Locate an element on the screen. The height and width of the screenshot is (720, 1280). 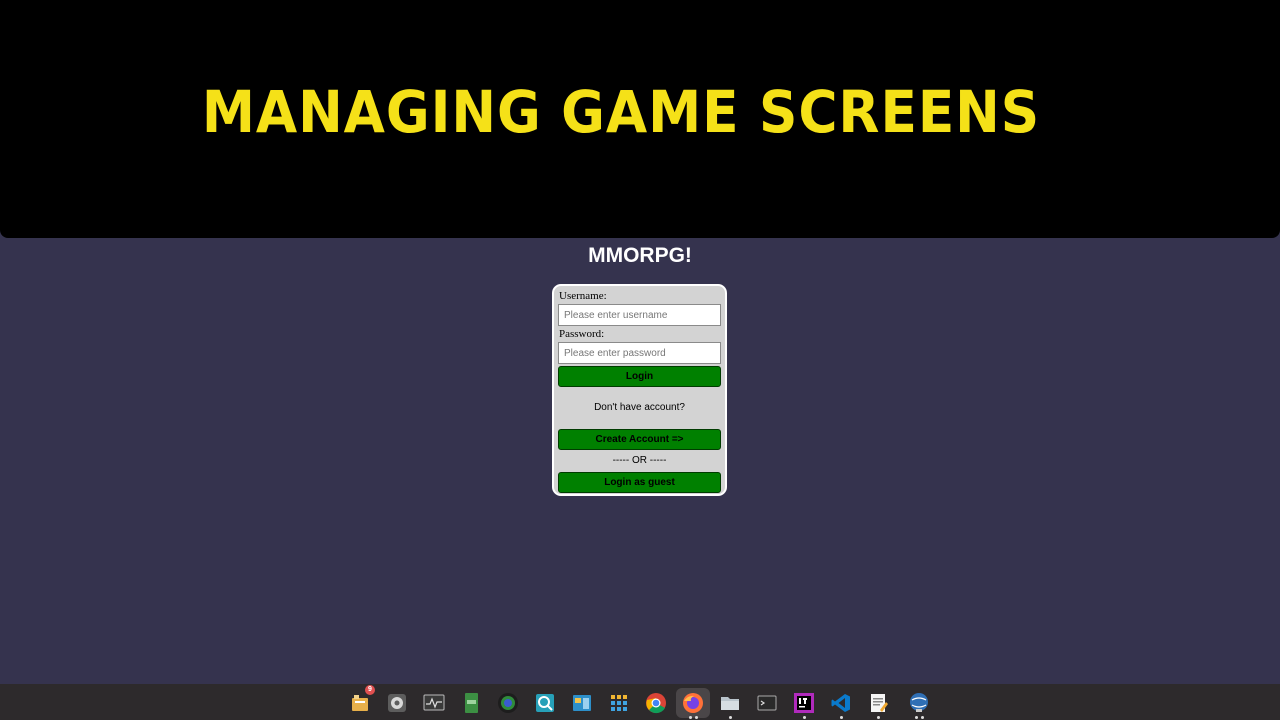
taskbar-item-intellij is located at coordinates (804, 703).